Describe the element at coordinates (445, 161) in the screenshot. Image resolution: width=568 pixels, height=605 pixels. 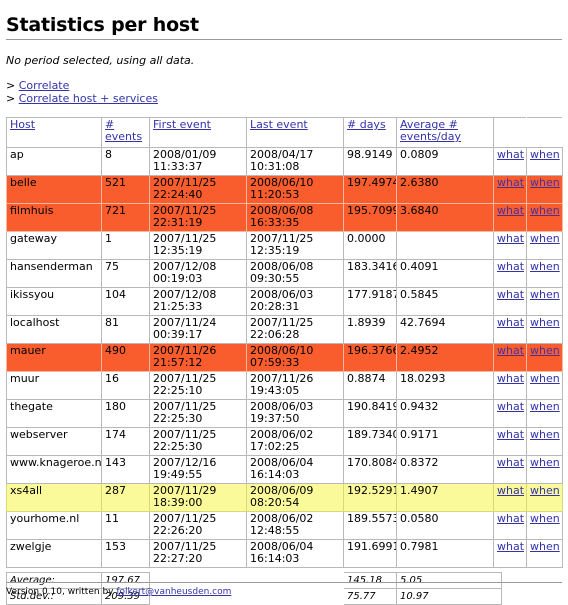
I see `cell-avg-events-day: 0.0809` at that location.